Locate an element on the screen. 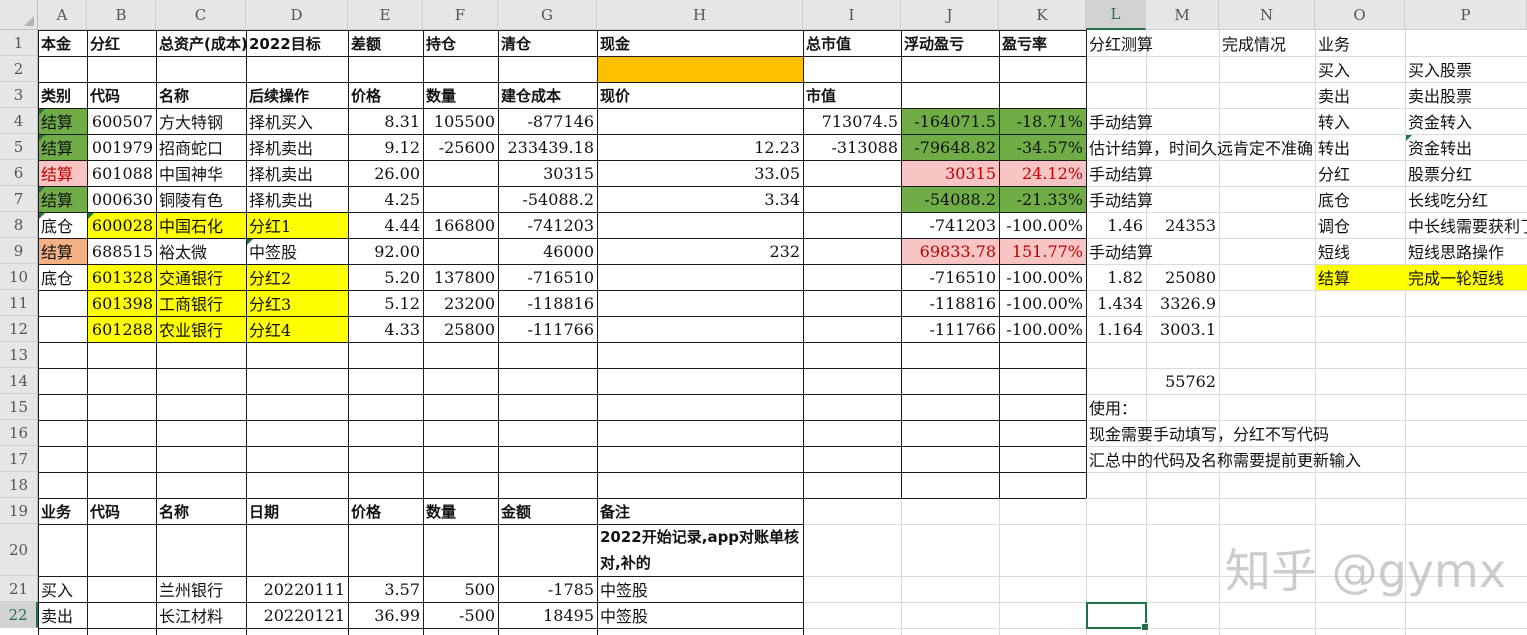 The image size is (1527, 635). cell-d7: 择机卖出 is located at coordinates (297, 199).